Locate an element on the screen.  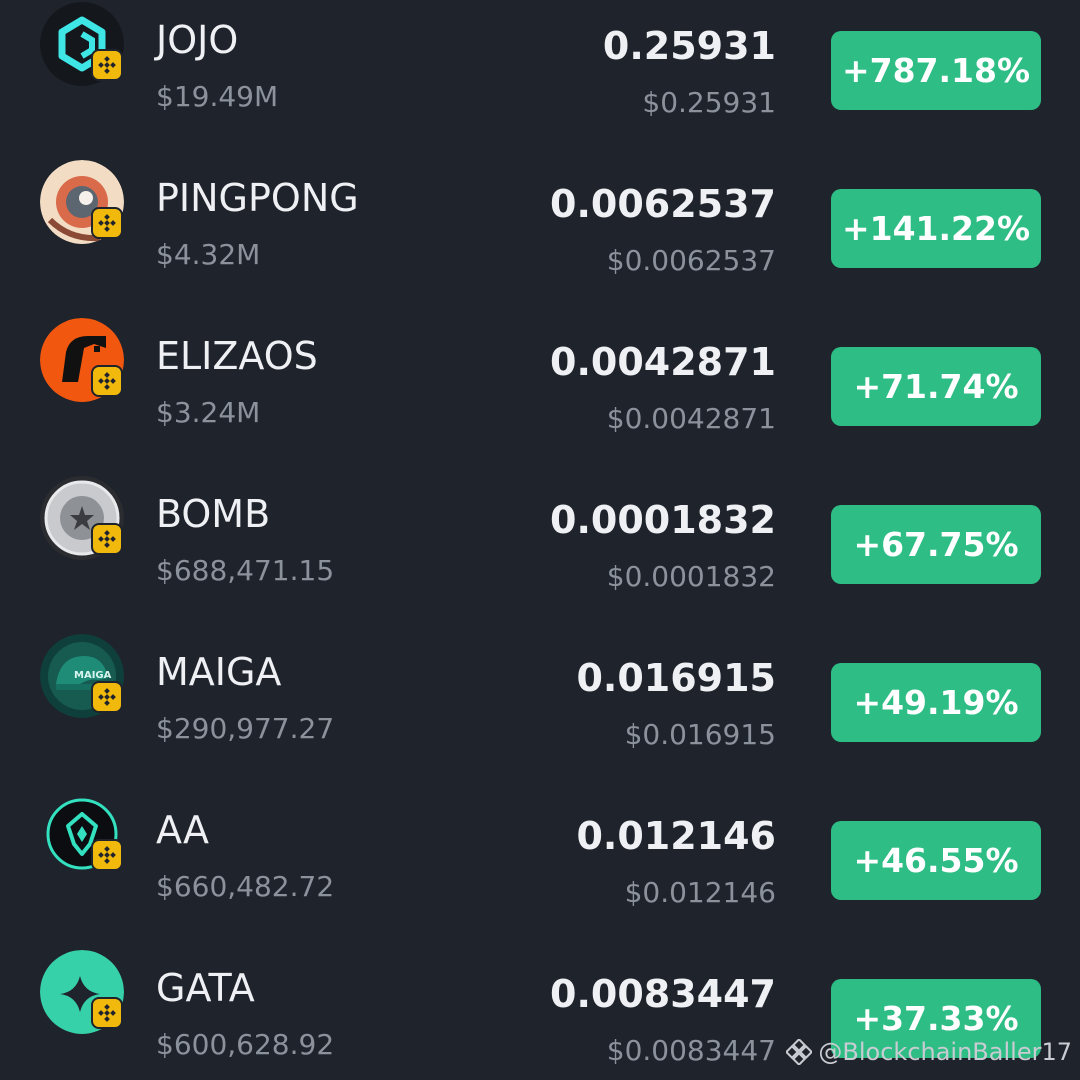
token-symbol: GATA is located at coordinates (205, 988).